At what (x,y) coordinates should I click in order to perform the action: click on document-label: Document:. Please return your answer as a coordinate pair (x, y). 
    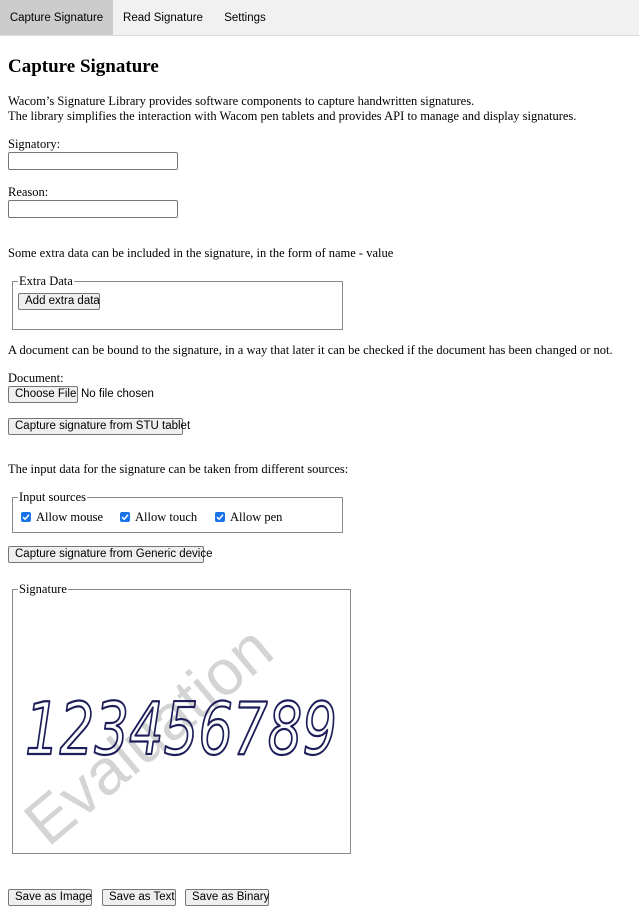
    Looking at the image, I should click on (36, 378).